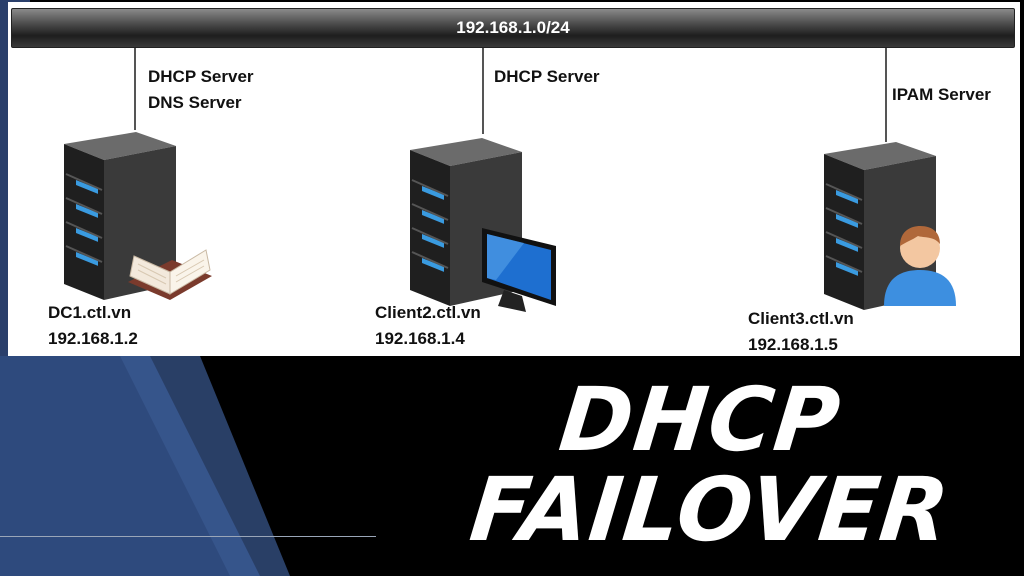 Image resolution: width=1024 pixels, height=576 pixels. I want to click on server-3-host: Client3.ctl.vn 192.168.1.5, so click(801, 331).